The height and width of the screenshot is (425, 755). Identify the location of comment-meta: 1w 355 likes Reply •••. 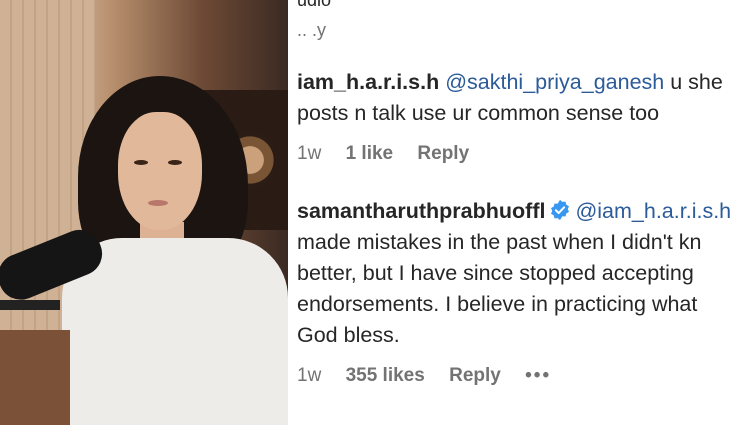
(514, 376).